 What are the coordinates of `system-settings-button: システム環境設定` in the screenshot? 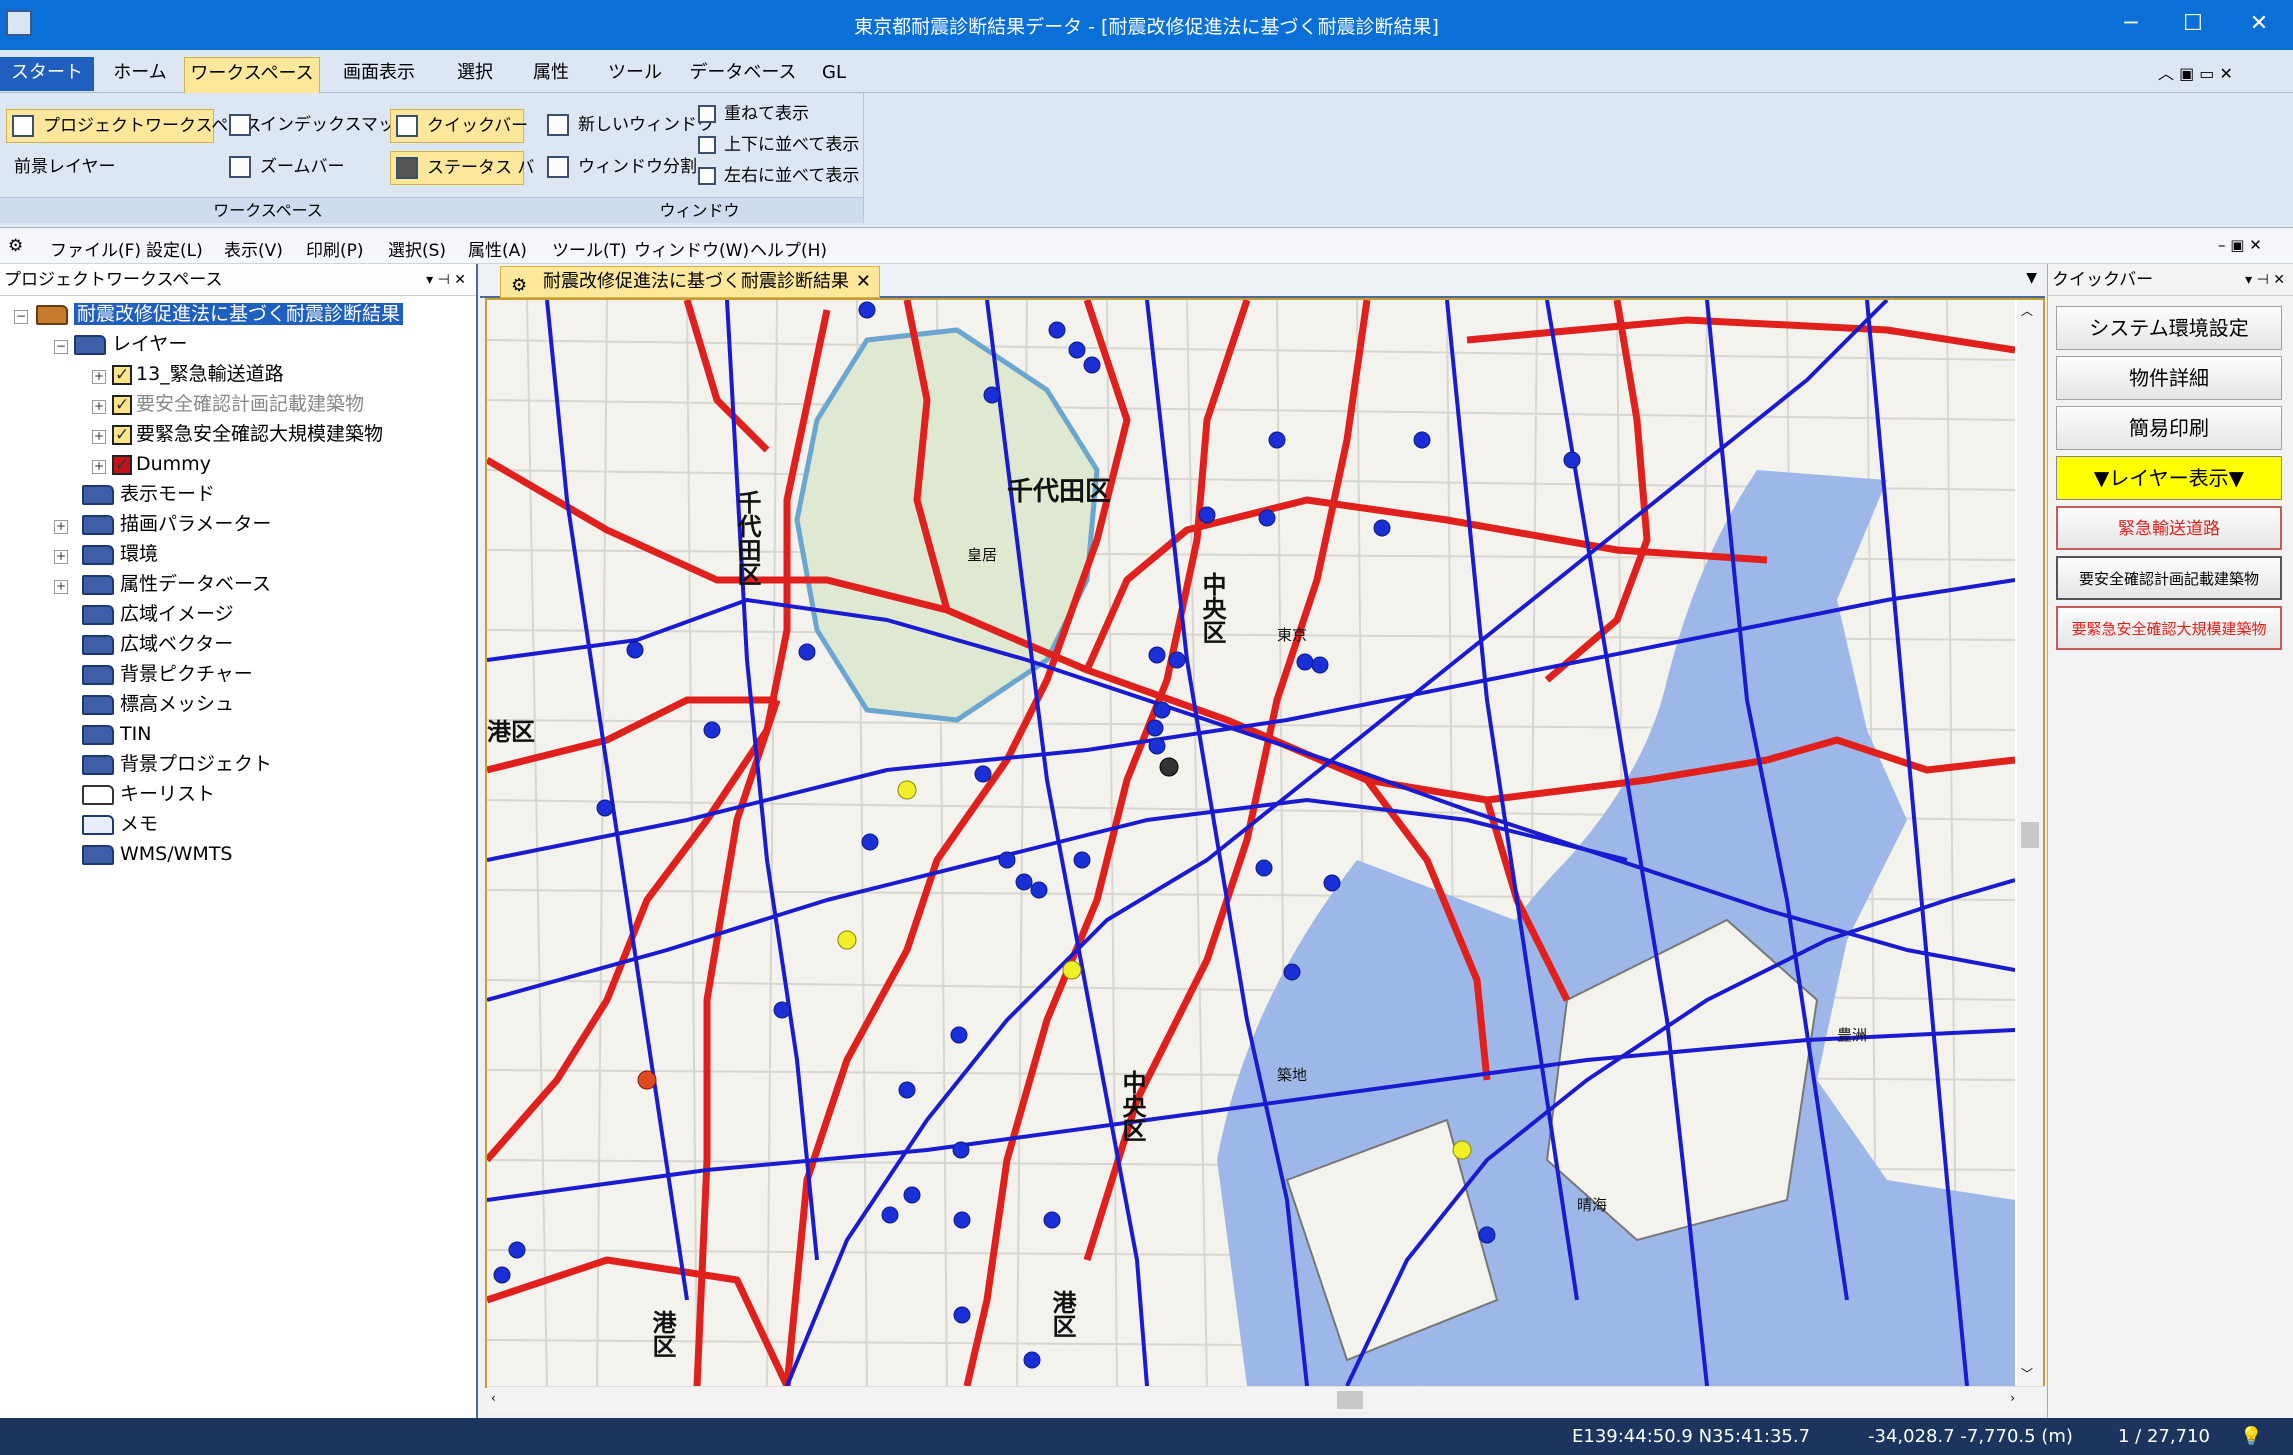 It's located at (2169, 328).